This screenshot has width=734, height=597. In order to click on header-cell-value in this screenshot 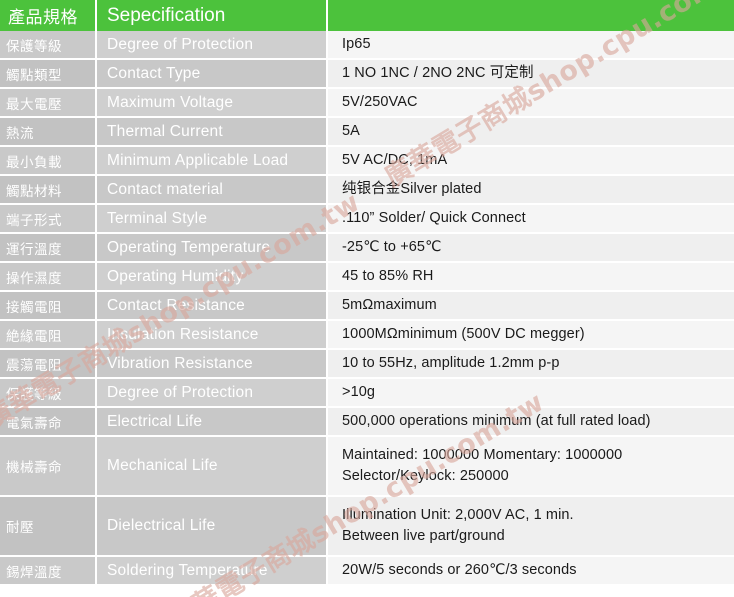, I will do `click(531, 15)`.